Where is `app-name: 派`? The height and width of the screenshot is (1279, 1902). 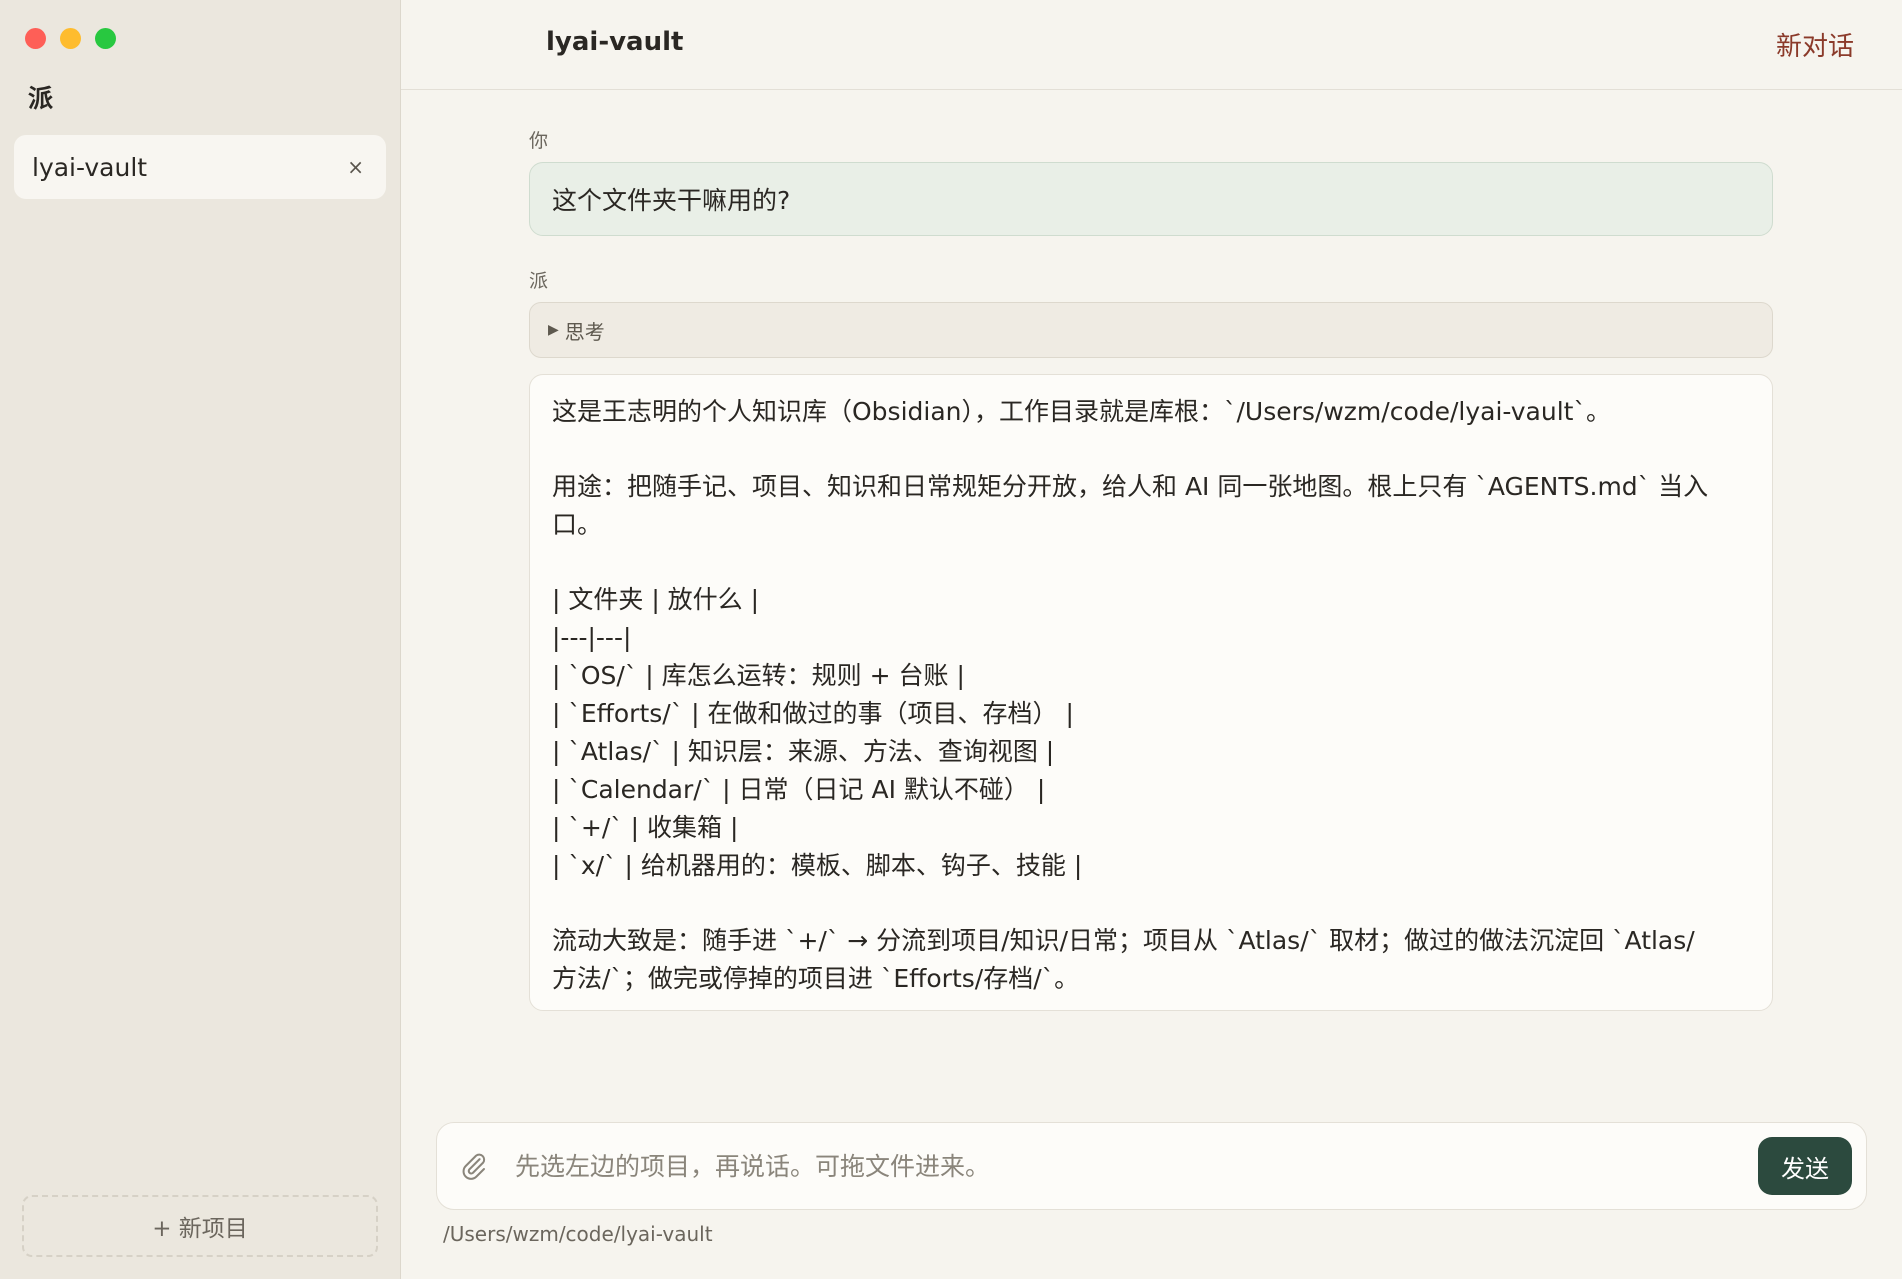
app-name: 派 is located at coordinates (41, 98).